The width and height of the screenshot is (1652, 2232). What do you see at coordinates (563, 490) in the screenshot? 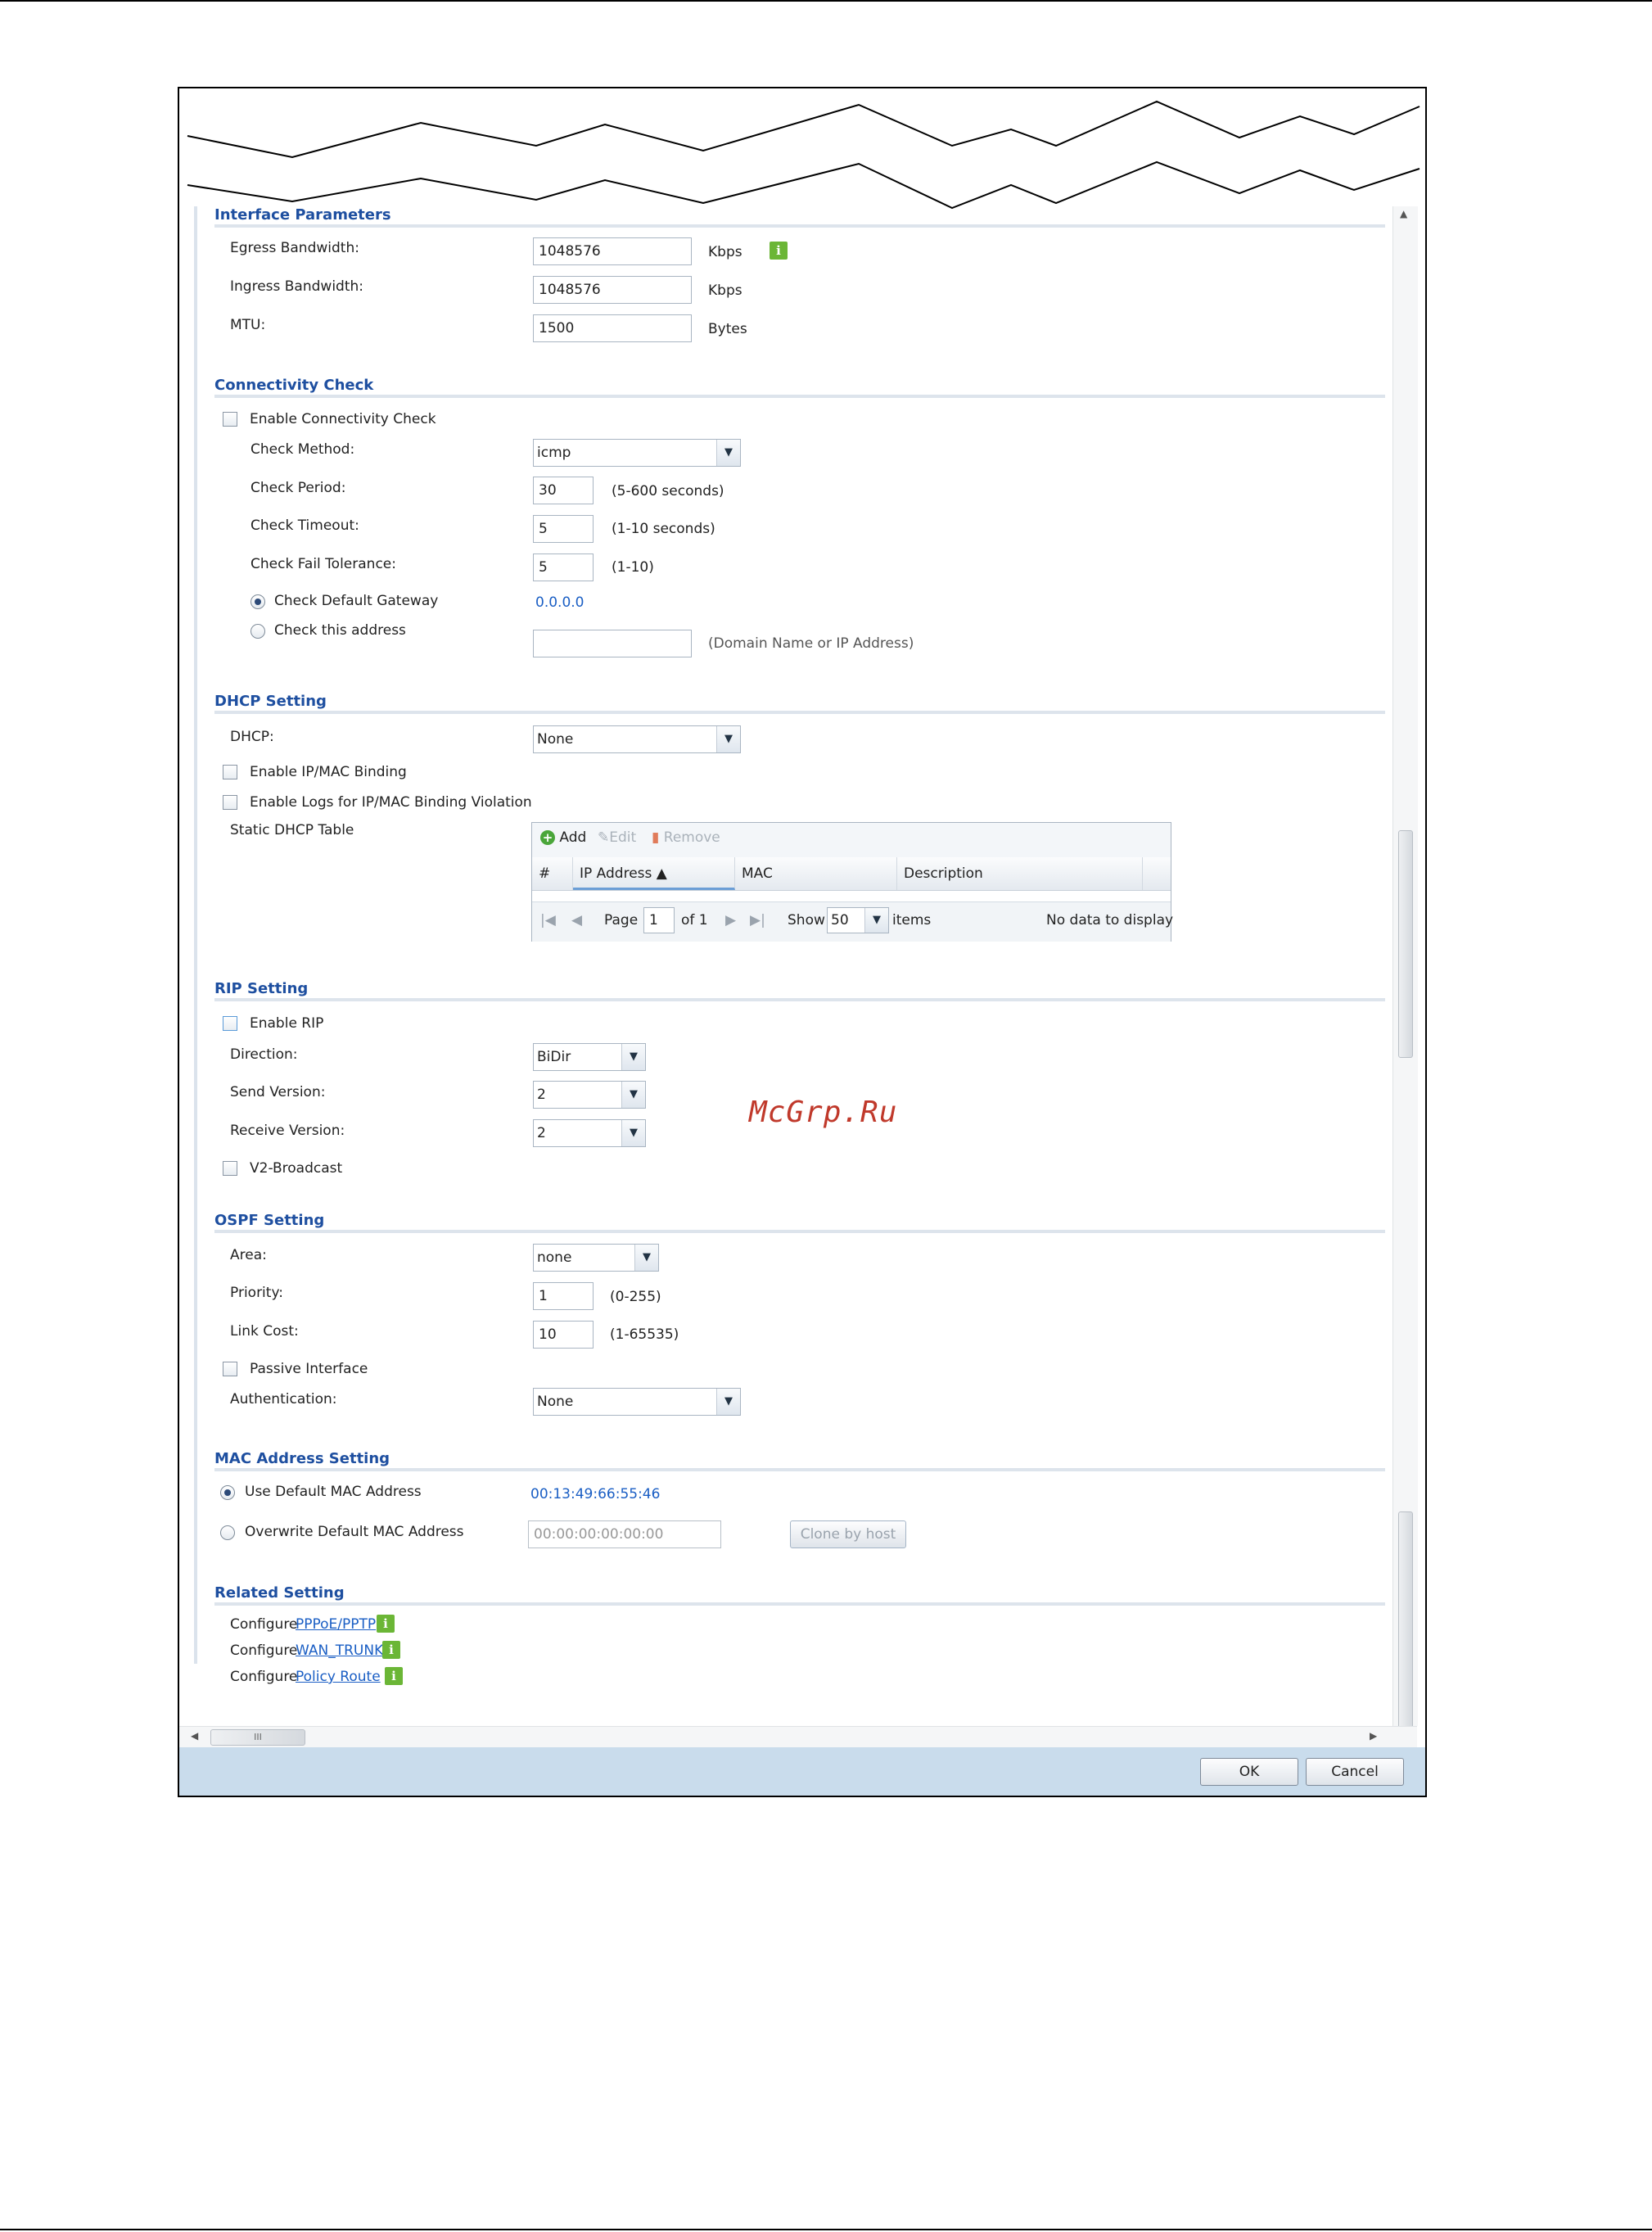
I see `check-period-input: 30` at bounding box center [563, 490].